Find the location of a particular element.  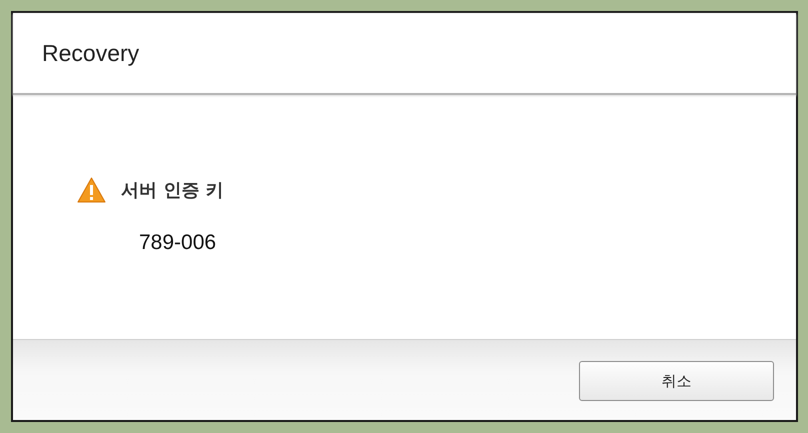

message-heading: 서버 인증 키 is located at coordinates (172, 190).